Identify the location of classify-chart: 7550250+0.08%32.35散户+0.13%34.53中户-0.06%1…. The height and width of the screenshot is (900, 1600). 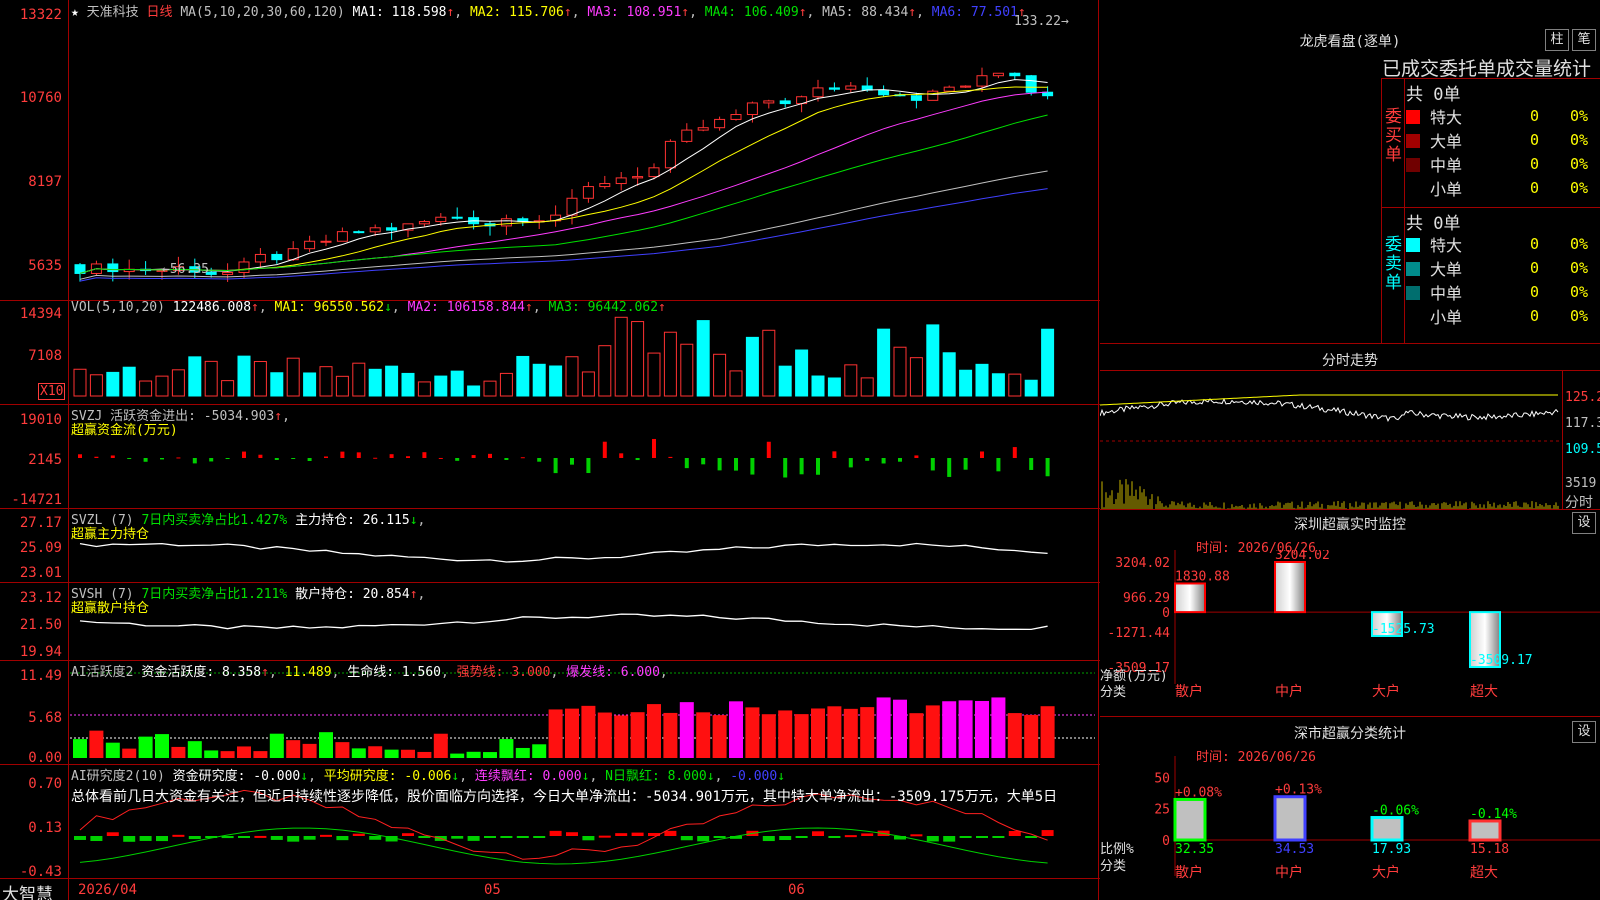
(1350, 828).